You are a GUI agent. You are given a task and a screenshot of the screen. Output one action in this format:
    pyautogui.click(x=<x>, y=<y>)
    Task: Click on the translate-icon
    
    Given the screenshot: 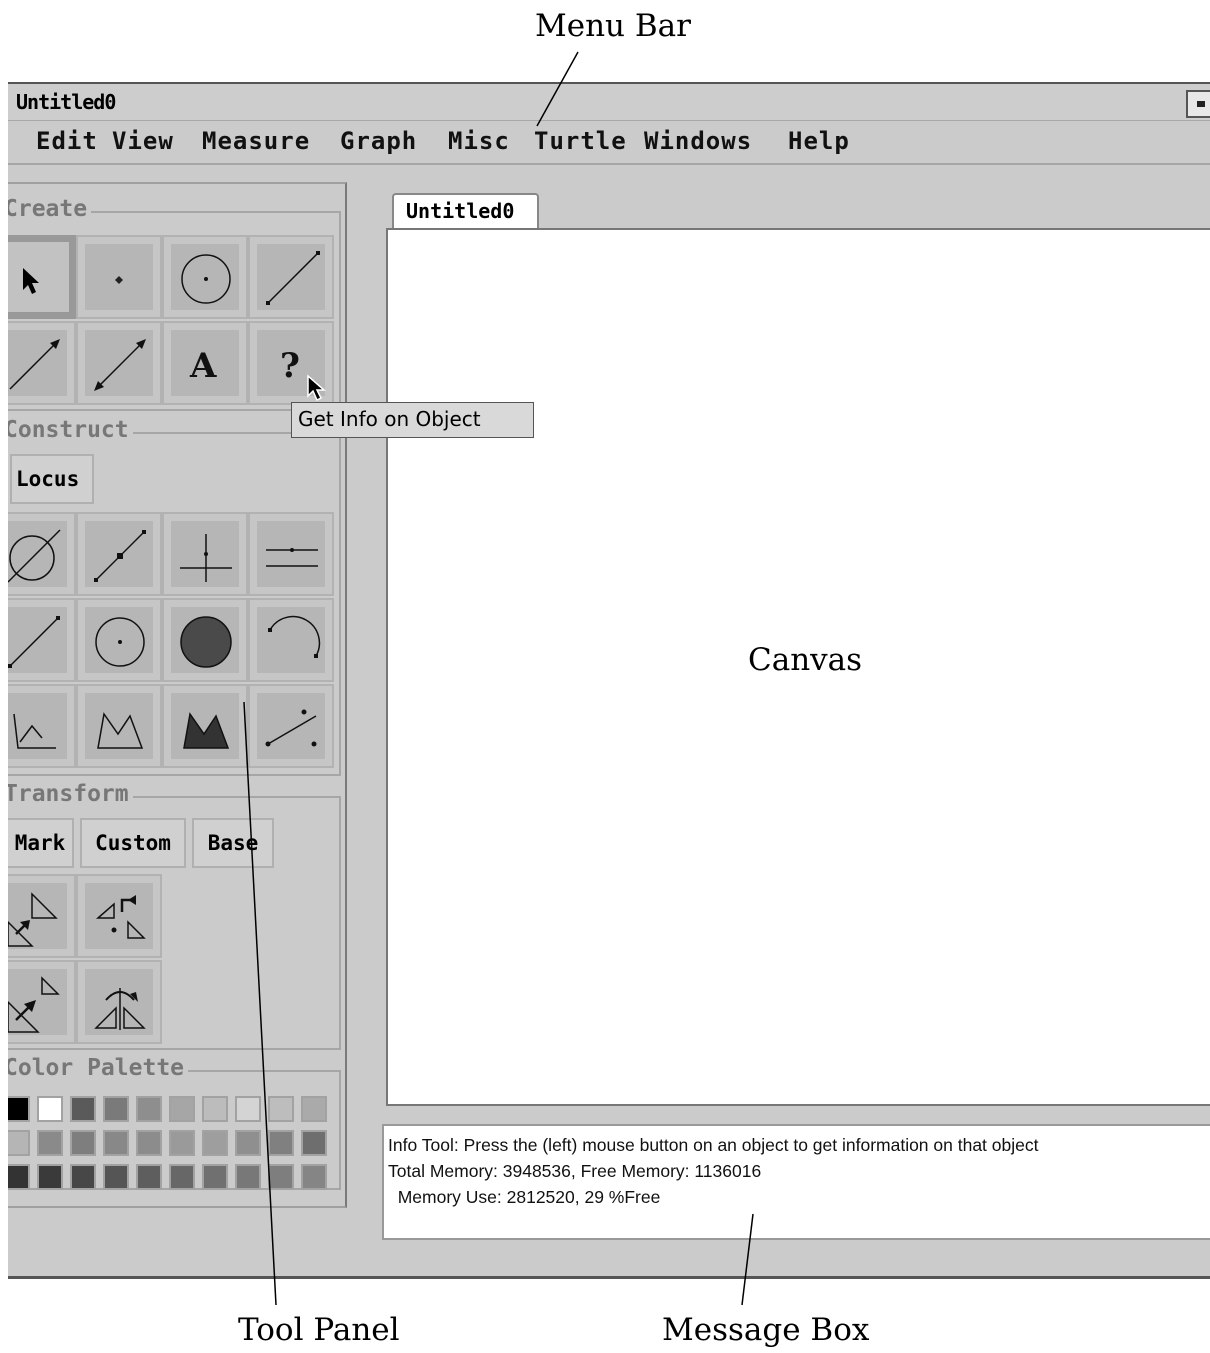 What is the action you would take?
    pyautogui.click(x=33, y=919)
    